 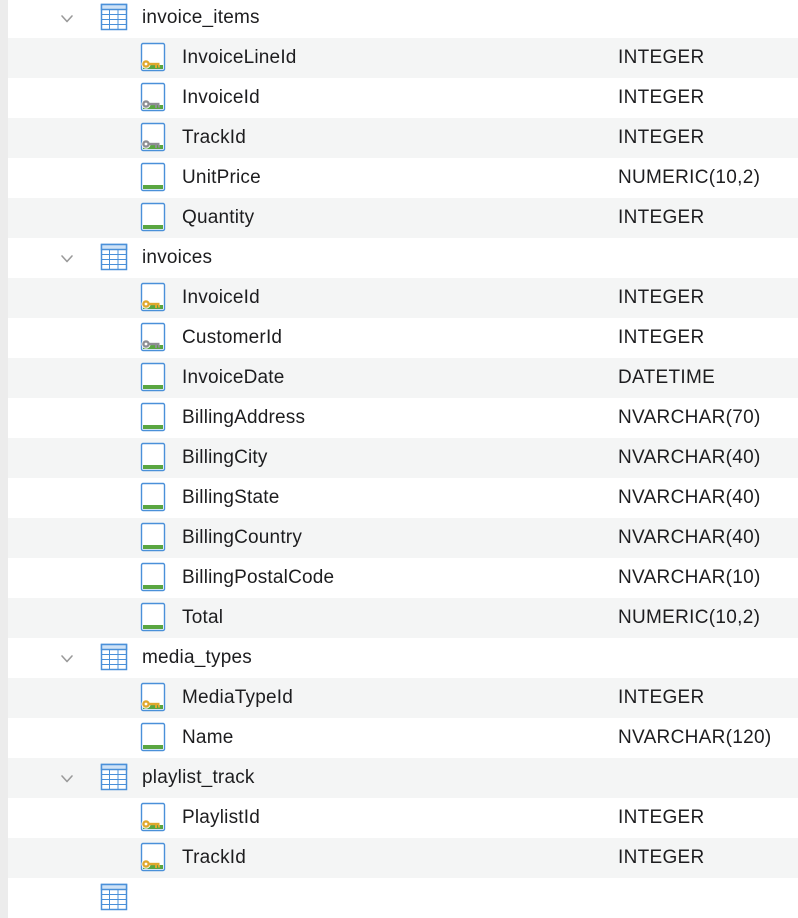 What do you see at coordinates (399, 19) in the screenshot?
I see `table-row-invoice-items: invoice_items` at bounding box center [399, 19].